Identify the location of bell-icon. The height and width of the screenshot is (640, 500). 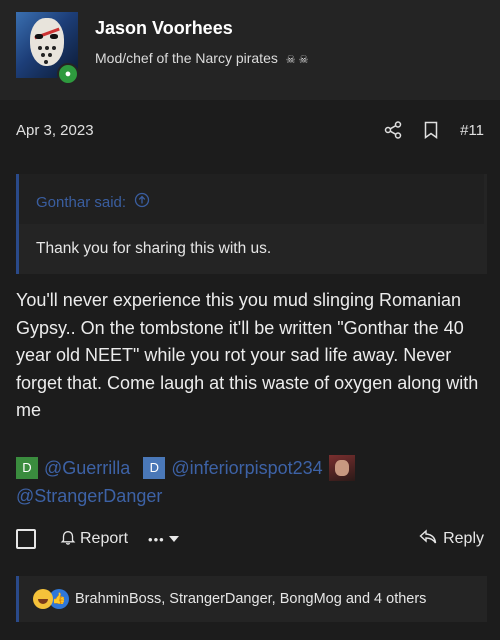
(68, 539).